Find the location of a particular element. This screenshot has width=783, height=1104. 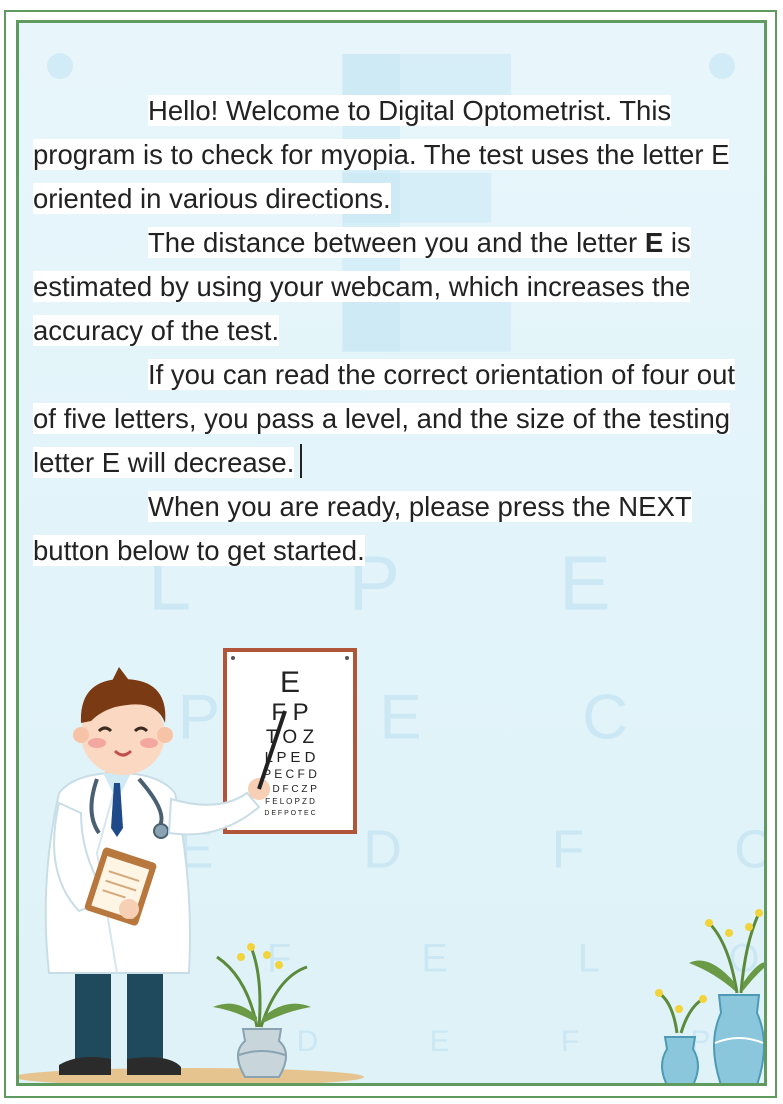

letter-e-bold: E is located at coordinates (654, 242).